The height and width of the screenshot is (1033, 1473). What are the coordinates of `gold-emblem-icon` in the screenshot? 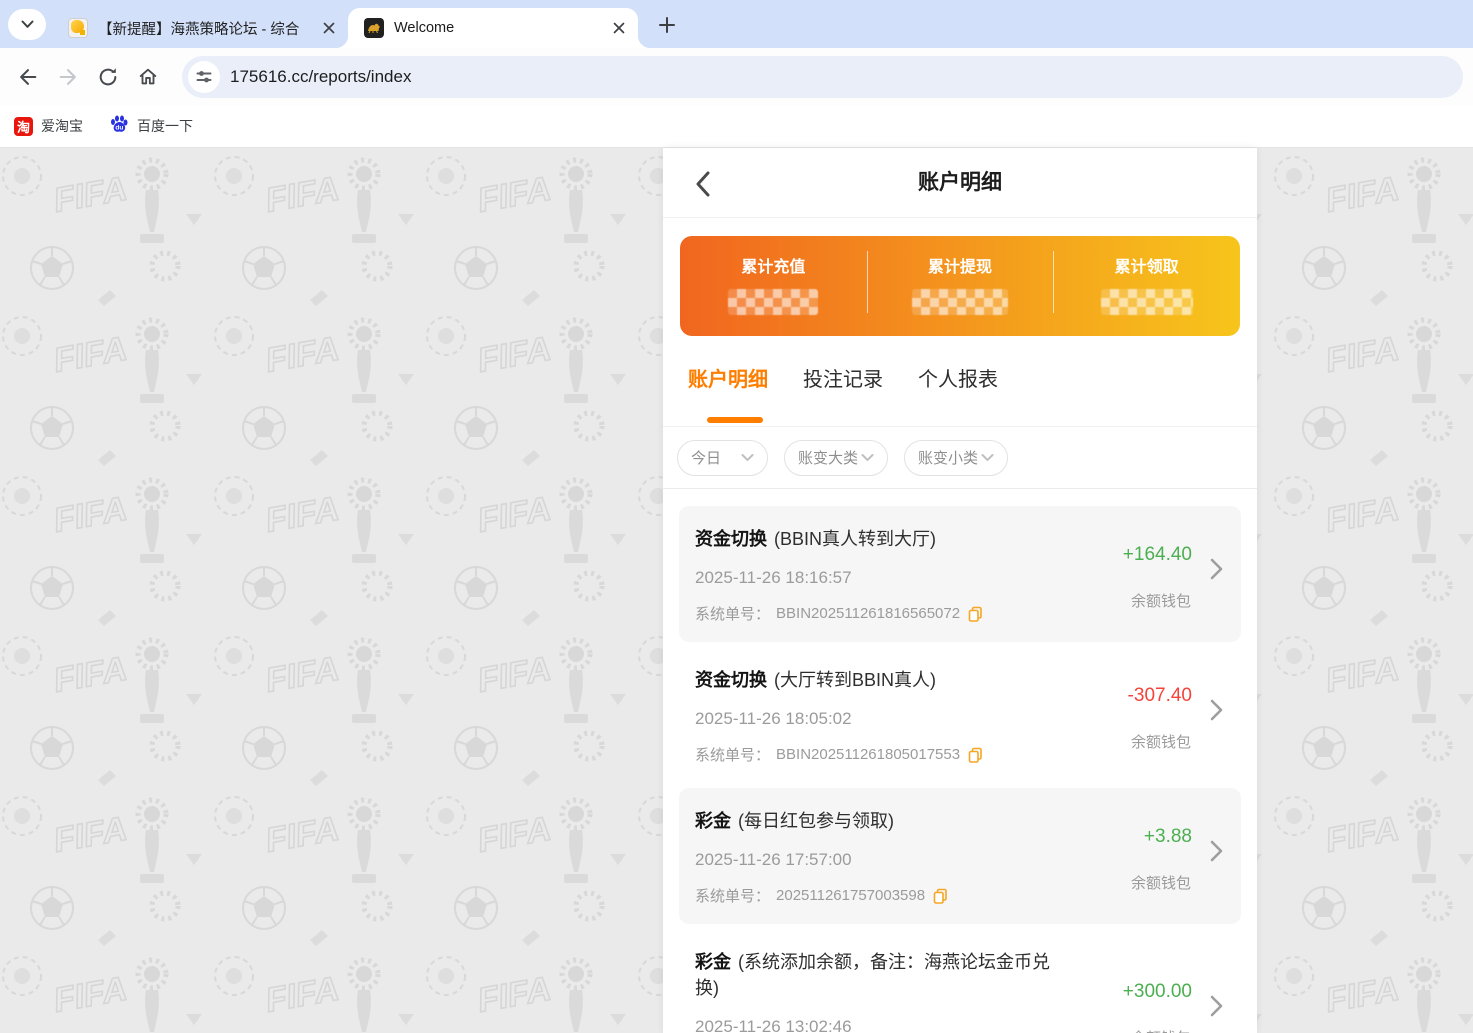 It's located at (374, 28).